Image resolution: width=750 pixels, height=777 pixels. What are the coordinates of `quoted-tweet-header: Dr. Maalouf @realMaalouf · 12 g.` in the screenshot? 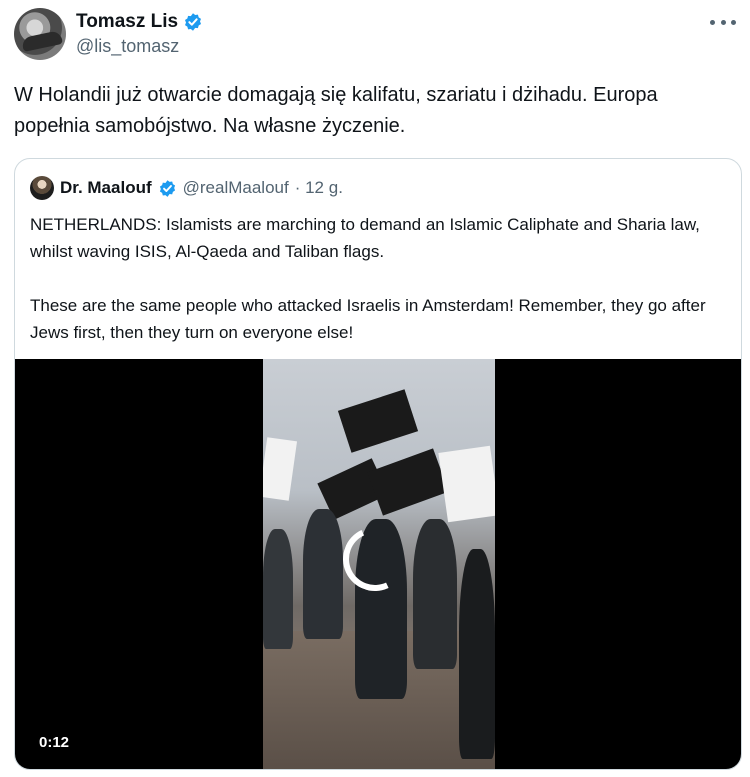 It's located at (186, 188).